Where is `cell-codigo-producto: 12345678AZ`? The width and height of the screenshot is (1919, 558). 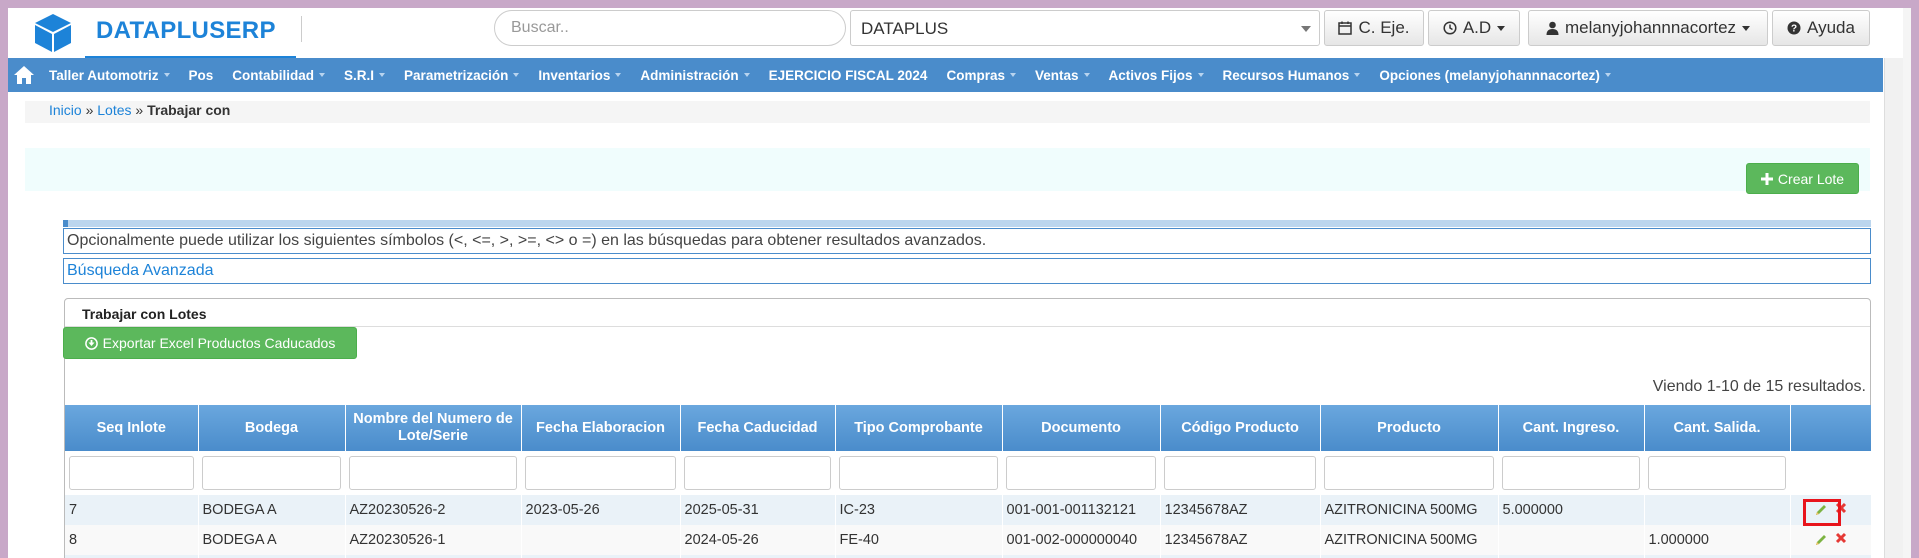 cell-codigo-producto: 12345678AZ is located at coordinates (1240, 510).